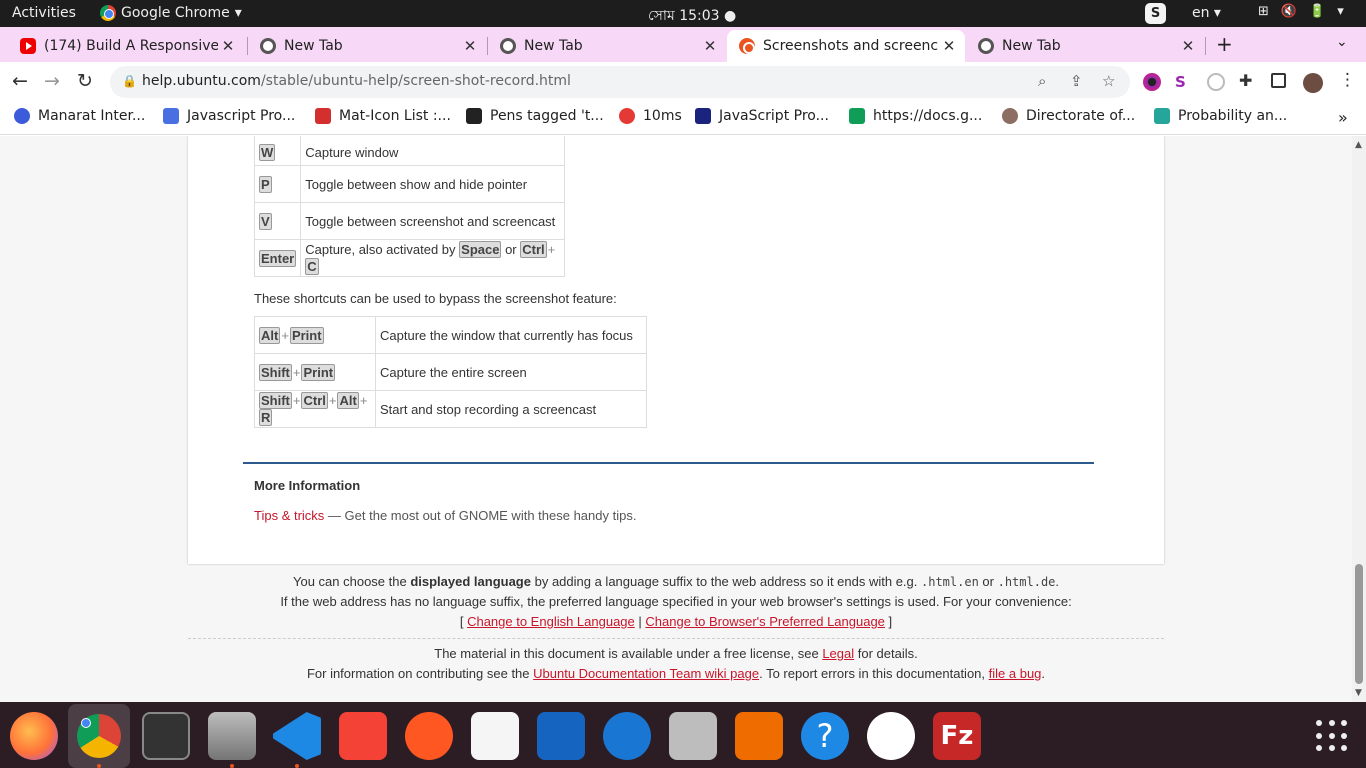 Image resolution: width=1366 pixels, height=768 pixels. I want to click on extension-icon, so click(1152, 82).